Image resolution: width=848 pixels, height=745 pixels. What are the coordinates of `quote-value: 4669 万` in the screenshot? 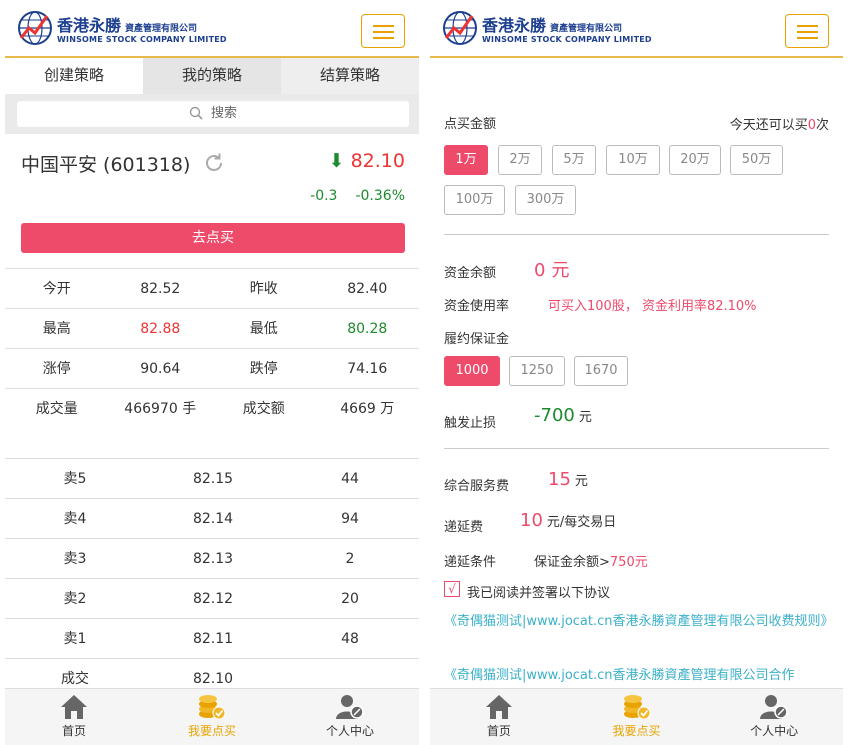 It's located at (367, 409).